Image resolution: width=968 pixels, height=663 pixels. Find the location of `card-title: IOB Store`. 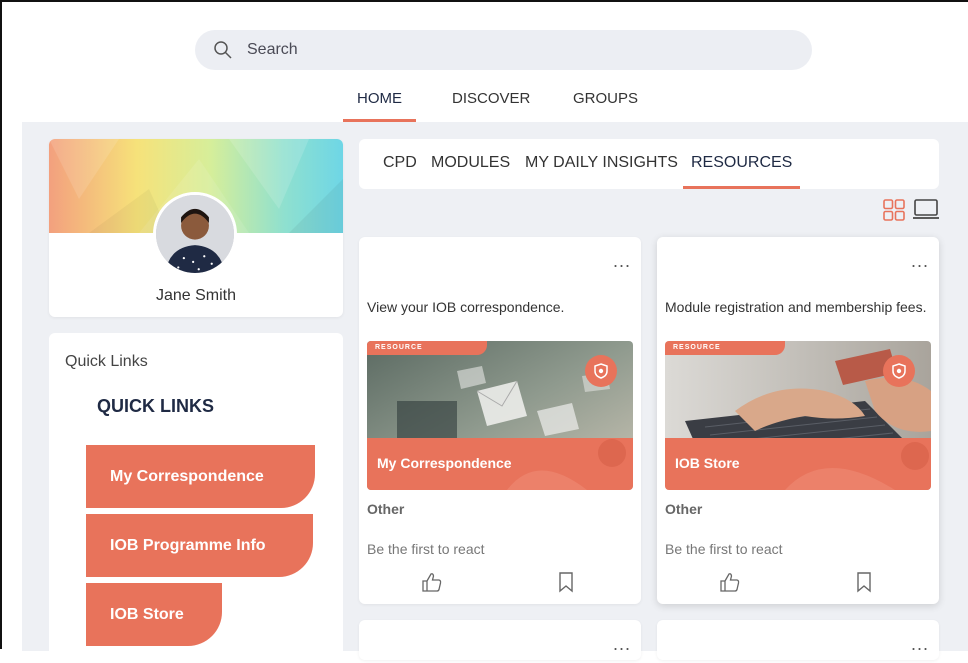

card-title: IOB Store is located at coordinates (707, 463).